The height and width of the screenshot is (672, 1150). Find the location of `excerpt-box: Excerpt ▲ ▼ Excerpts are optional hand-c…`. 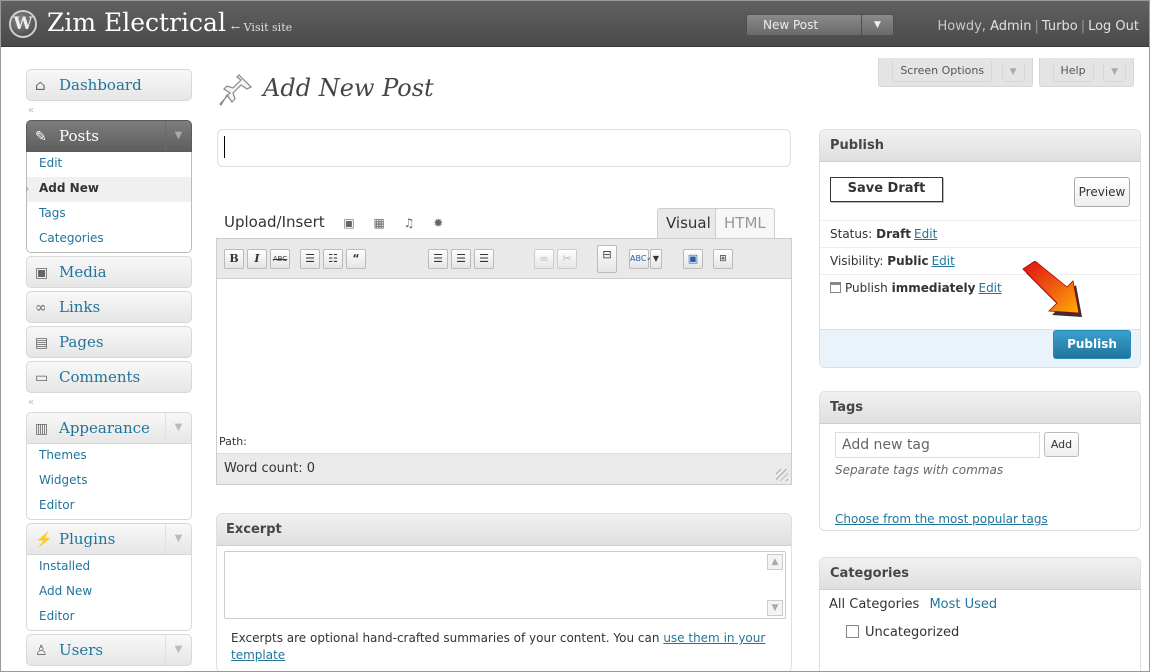

excerpt-box: Excerpt ▲ ▼ Excerpts are optional hand-c… is located at coordinates (504, 592).